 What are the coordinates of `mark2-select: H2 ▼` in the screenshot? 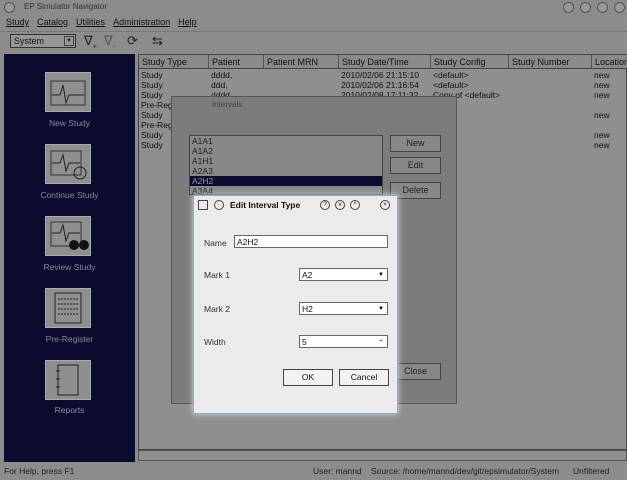 It's located at (343, 308).